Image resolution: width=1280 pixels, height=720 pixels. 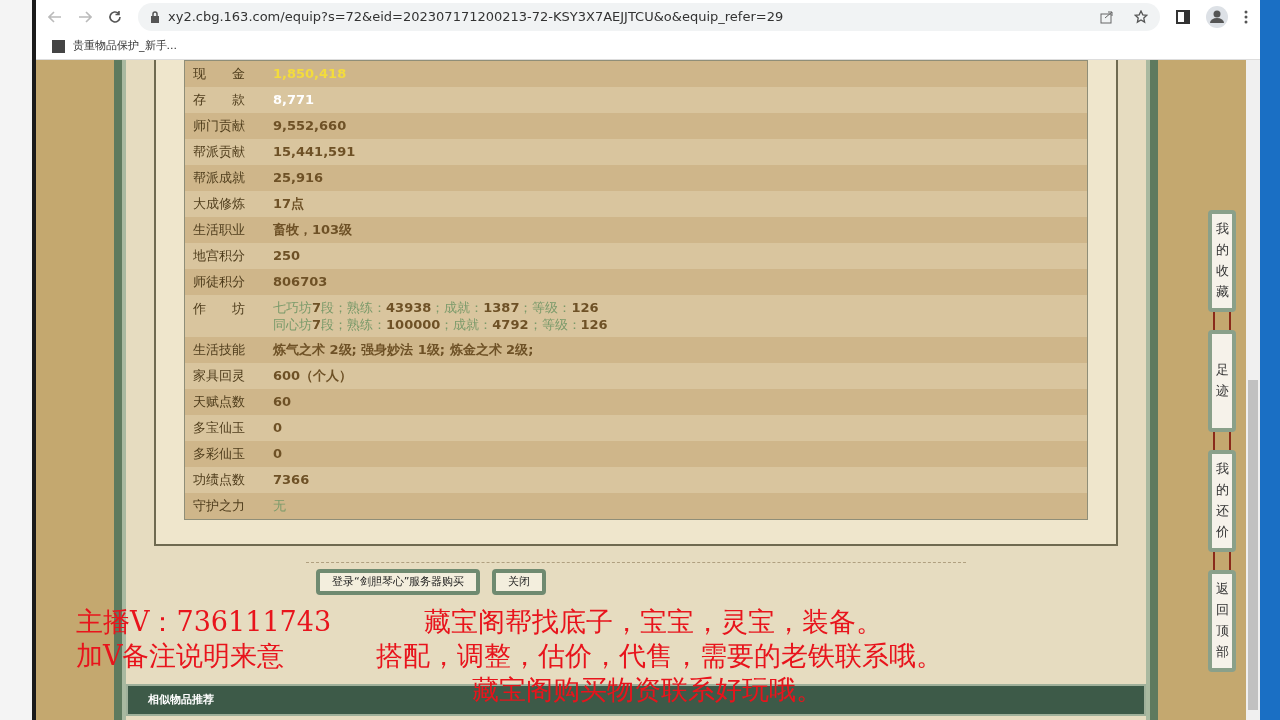 I want to click on field-value: 17点, so click(x=289, y=204).